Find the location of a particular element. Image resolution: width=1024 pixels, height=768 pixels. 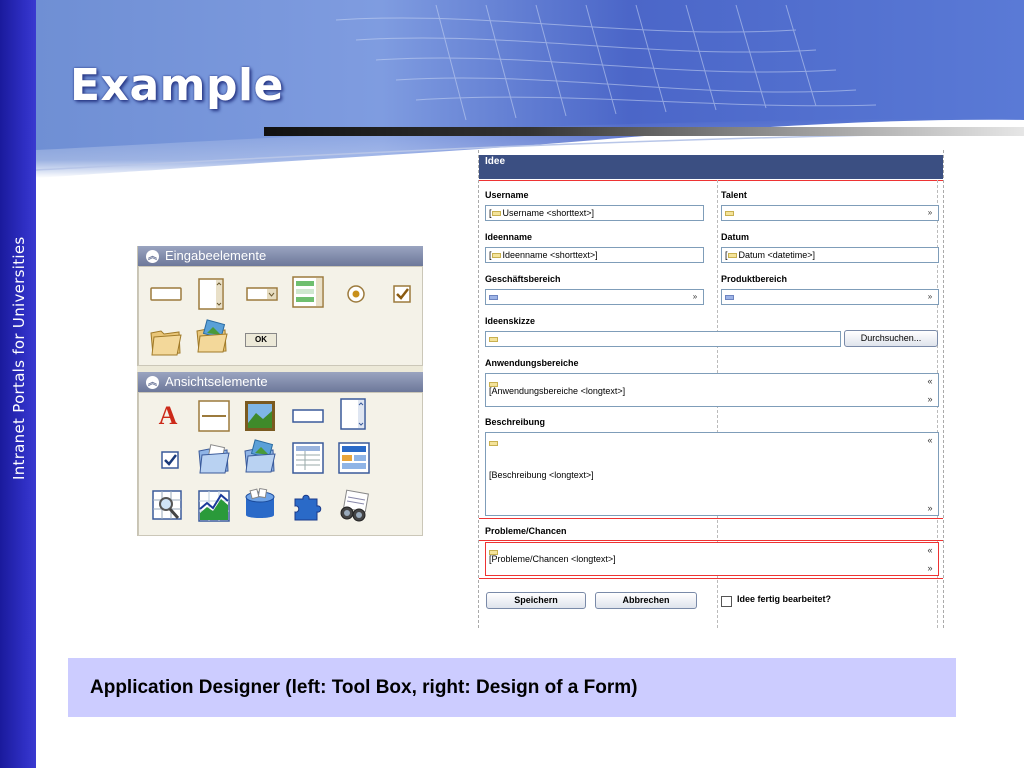

dropdown-icon is located at coordinates (262, 294).